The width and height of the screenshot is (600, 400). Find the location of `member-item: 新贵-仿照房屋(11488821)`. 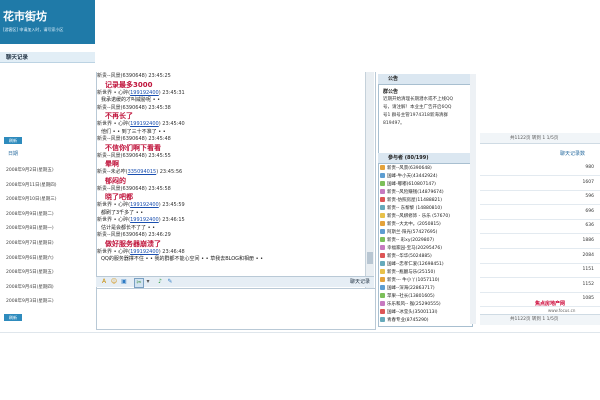

member-item: 新贵-仿照房屋(11488821) is located at coordinates (411, 200).